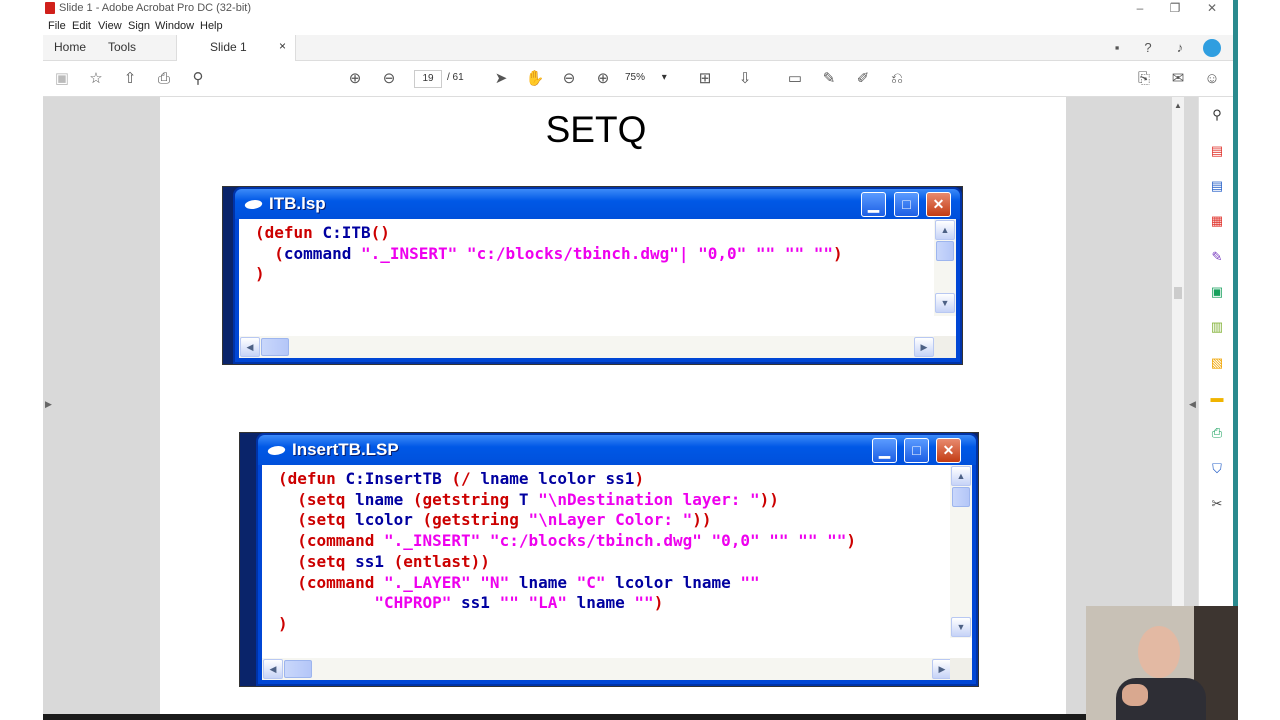  Describe the element at coordinates (428, 79) in the screenshot. I see `page-number-input: 19` at that location.